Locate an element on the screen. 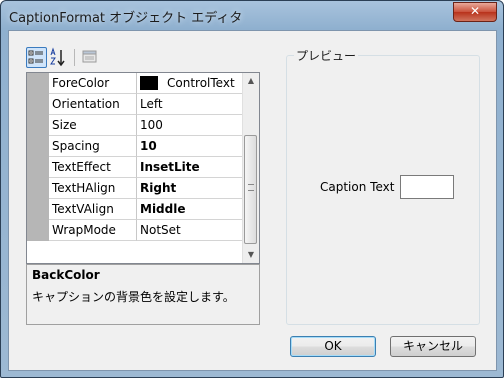 This screenshot has width=504, height=378. grip-icon is located at coordinates (251, 187).